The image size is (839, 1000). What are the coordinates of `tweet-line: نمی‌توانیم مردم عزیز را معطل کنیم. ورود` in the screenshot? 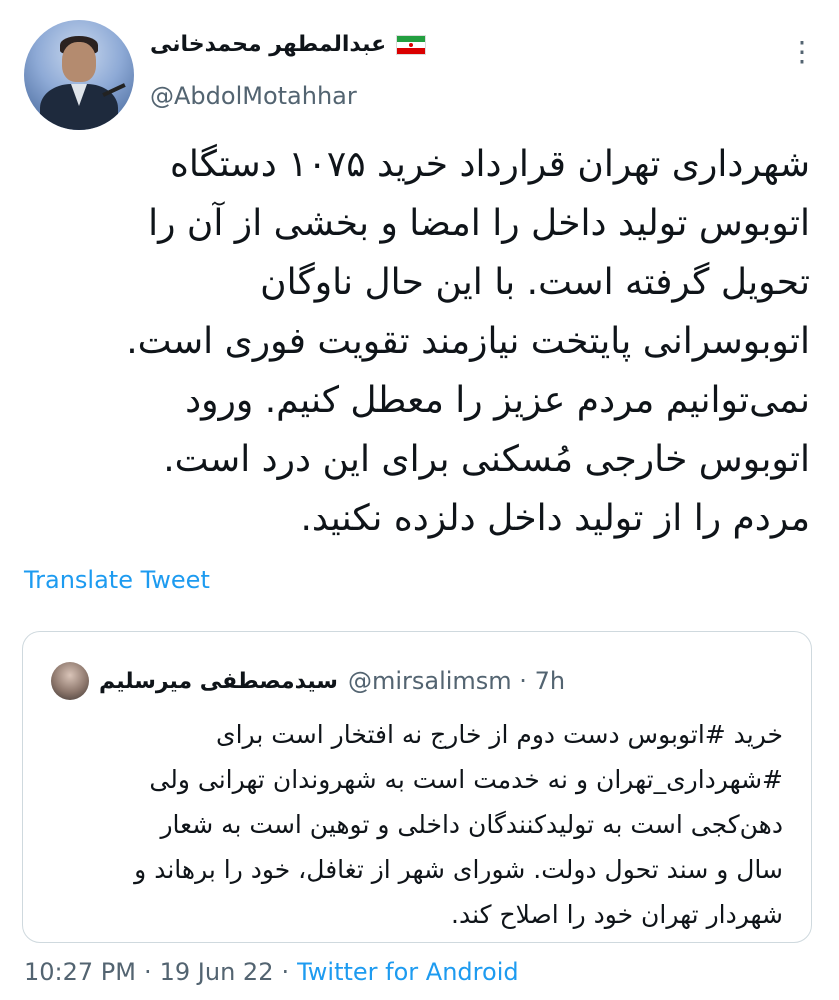 It's located at (497, 400).